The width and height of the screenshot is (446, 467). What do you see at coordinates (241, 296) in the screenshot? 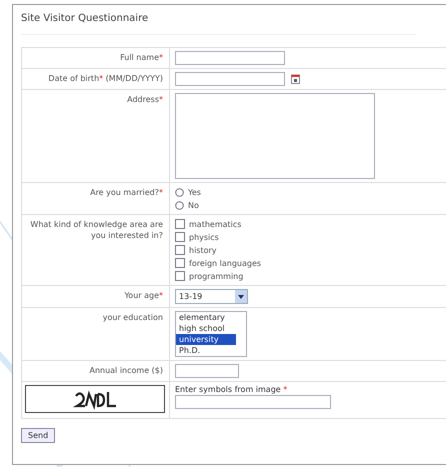
I see `caret-icon` at bounding box center [241, 296].